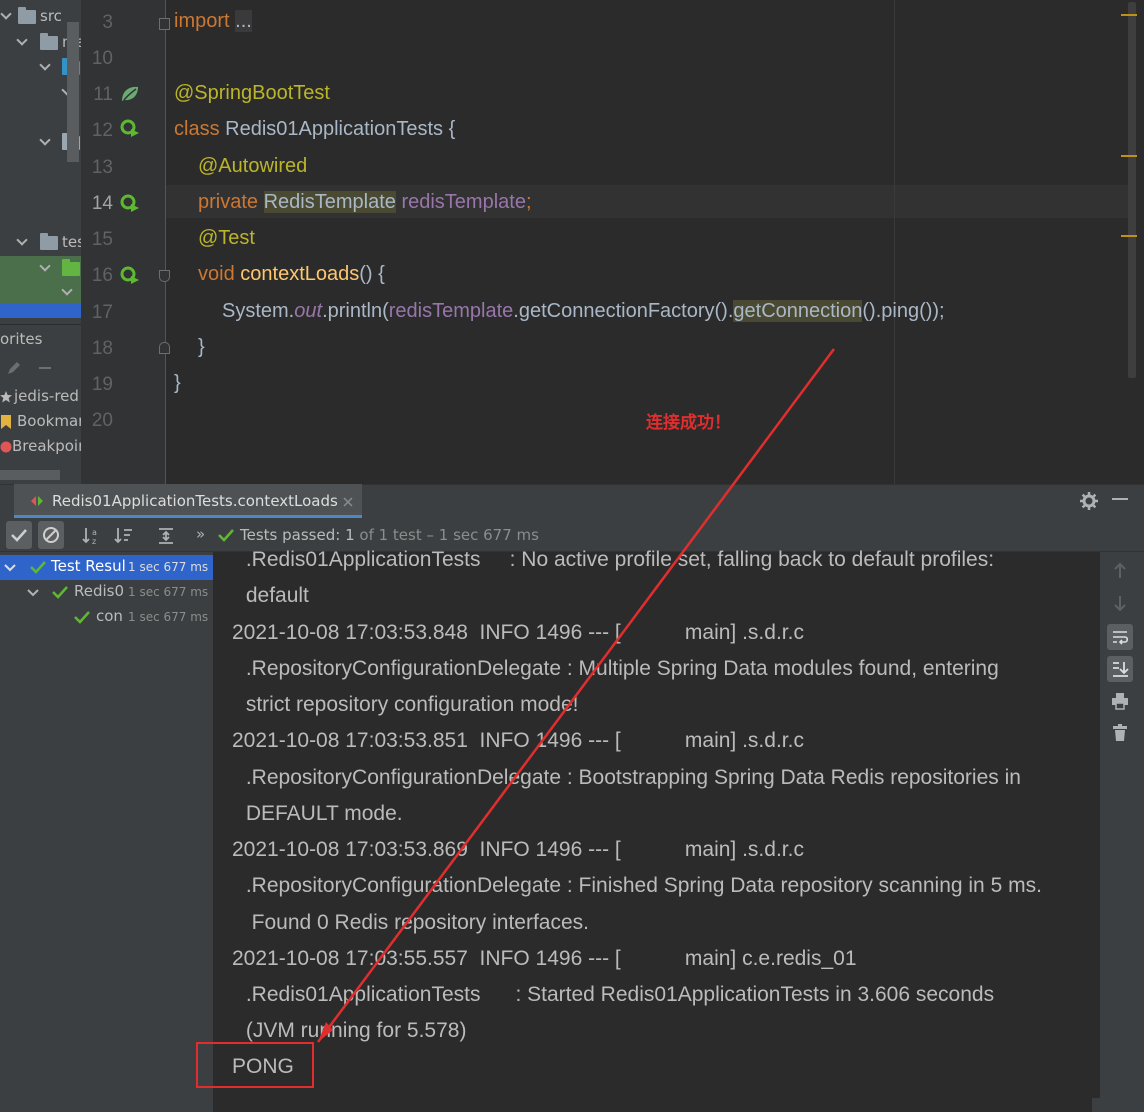  I want to click on code-line-13: @Autowired, so click(252, 166).